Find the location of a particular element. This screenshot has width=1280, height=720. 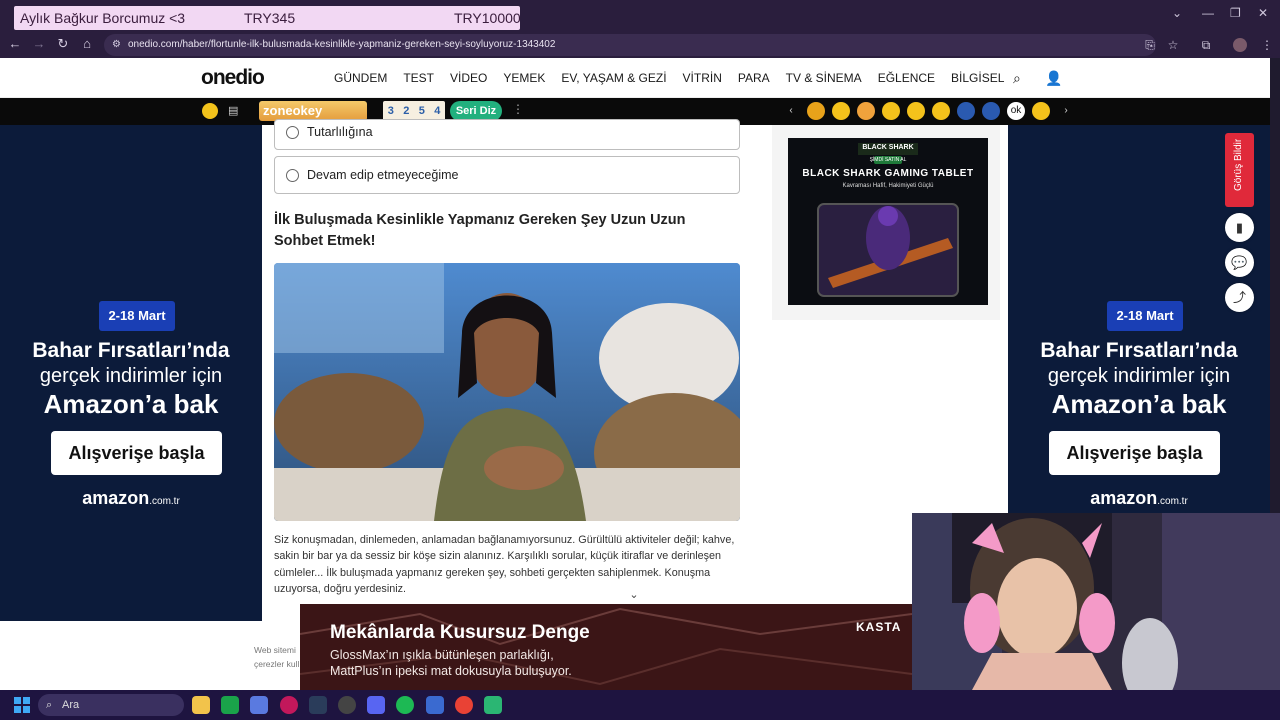

collapse-ad-button: ⌄ is located at coordinates (634, 595).